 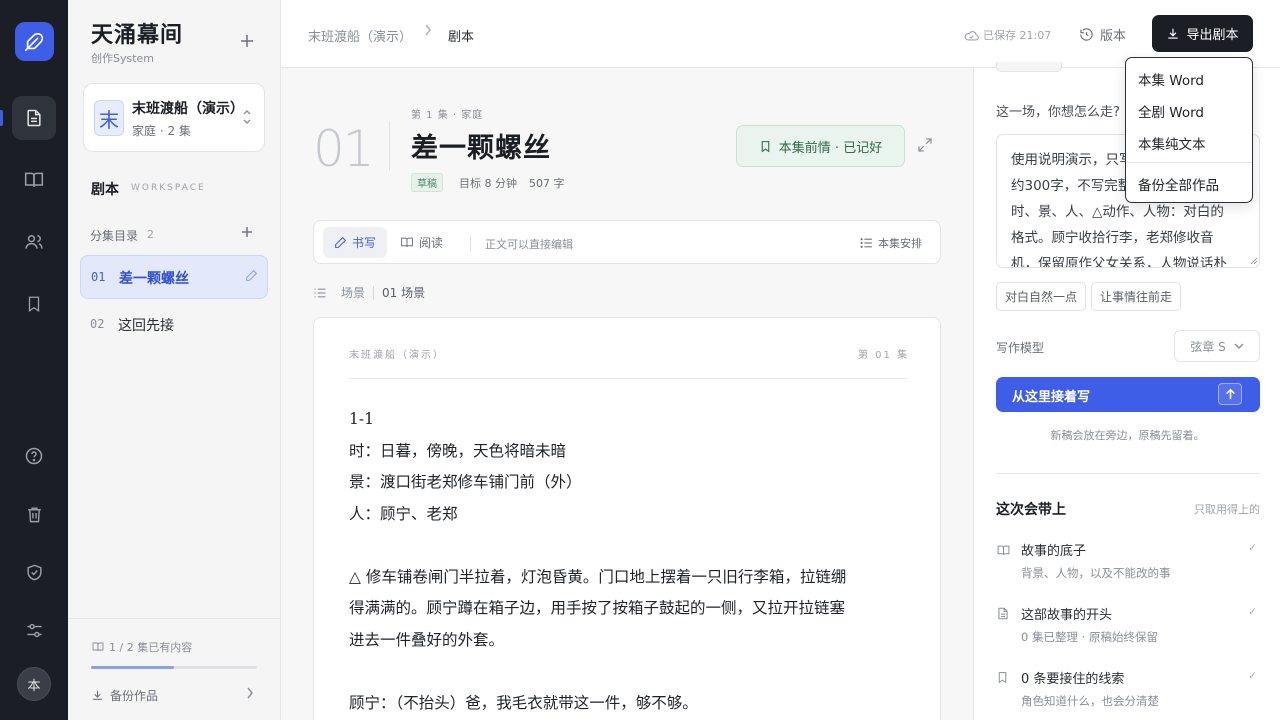 What do you see at coordinates (1178, 184) in the screenshot?
I see `menu-item-backup-all: 备份全部作品` at bounding box center [1178, 184].